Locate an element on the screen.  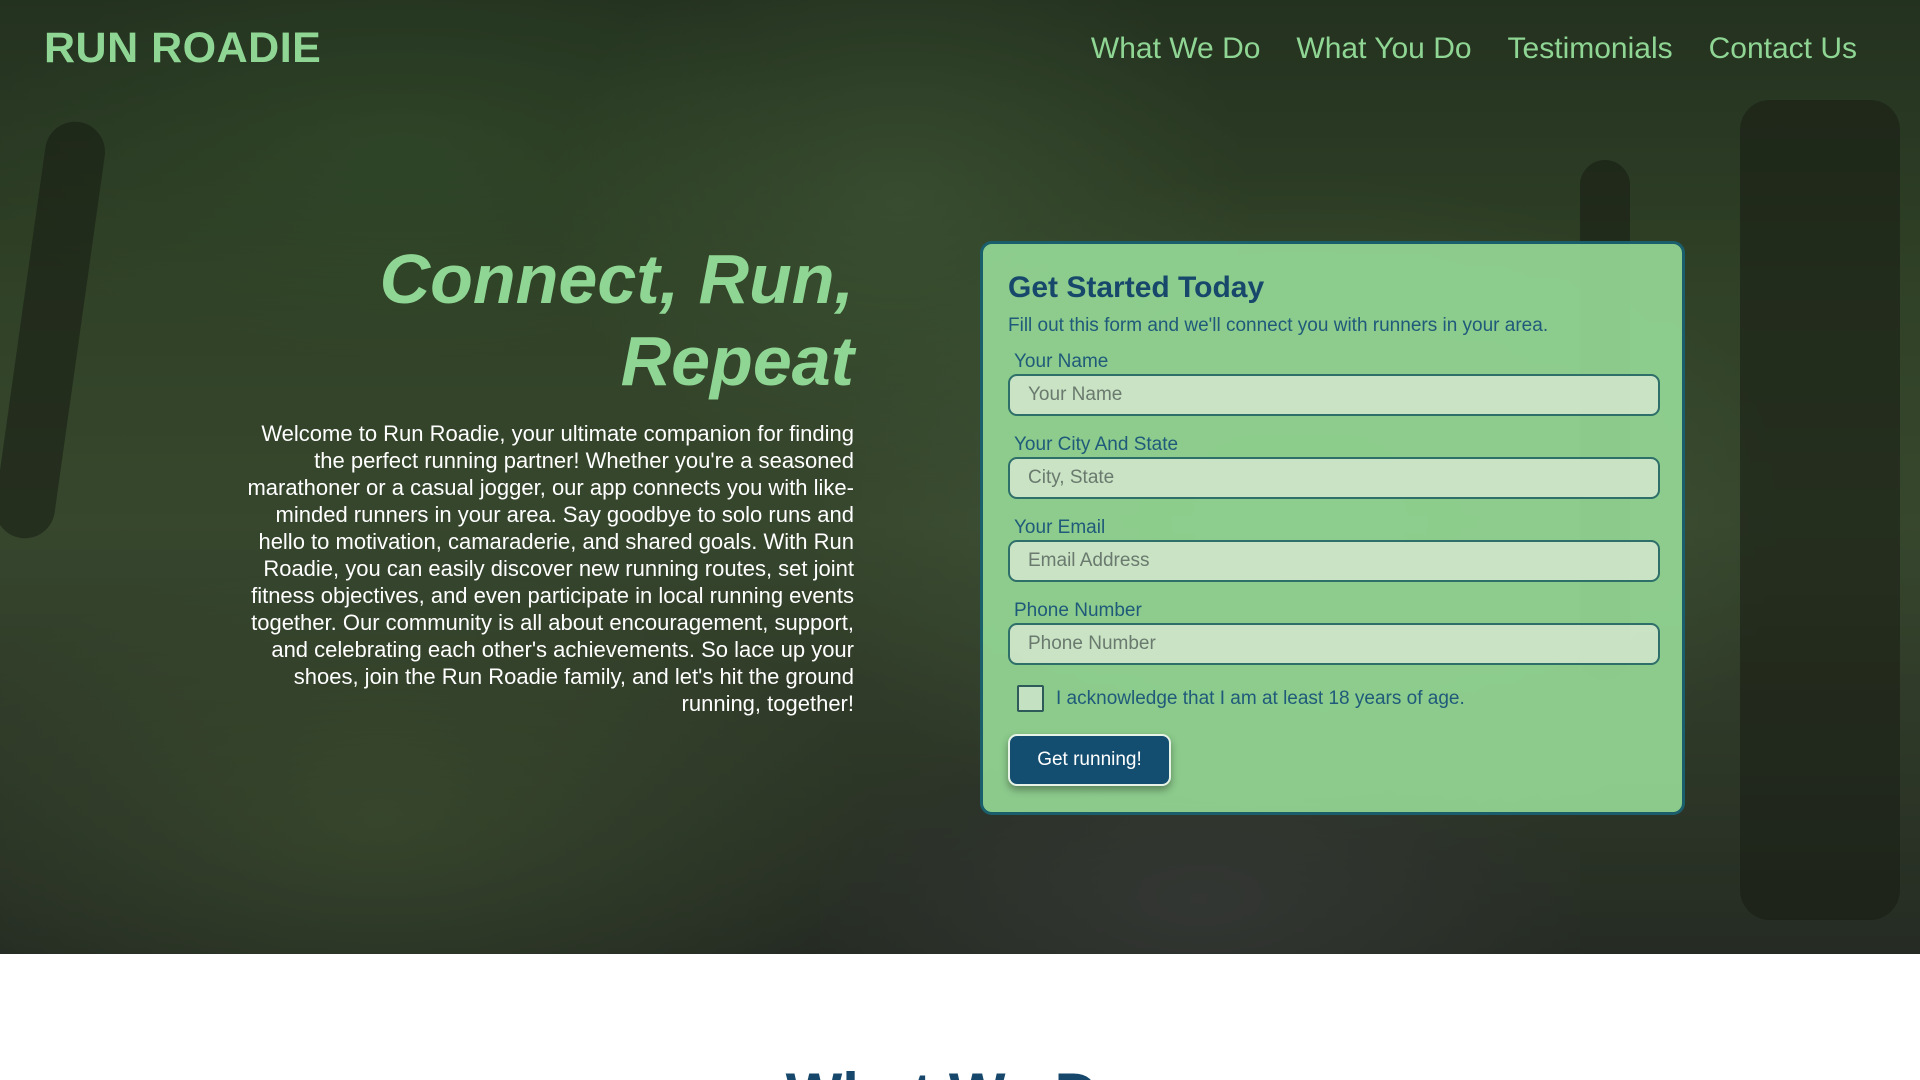
age-checkbox is located at coordinates (1030, 698).